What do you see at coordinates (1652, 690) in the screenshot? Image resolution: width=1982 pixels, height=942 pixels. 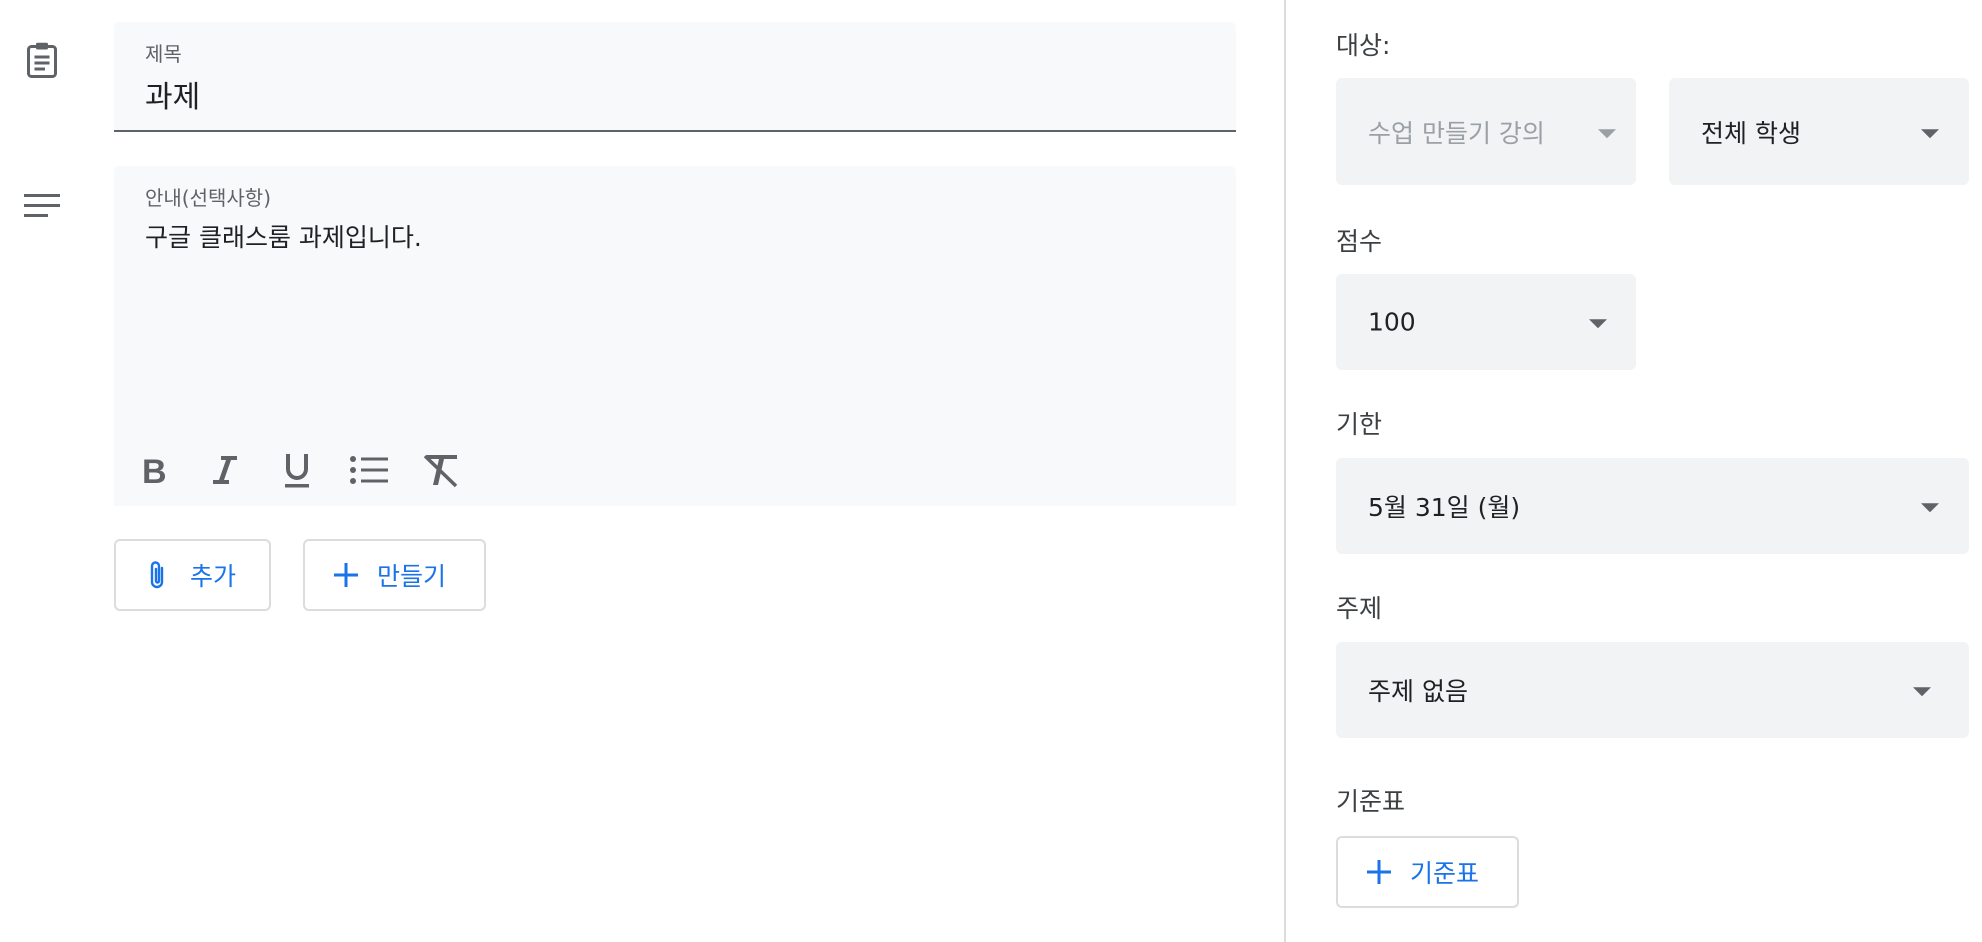 I see `topic-select: 주제 없음` at bounding box center [1652, 690].